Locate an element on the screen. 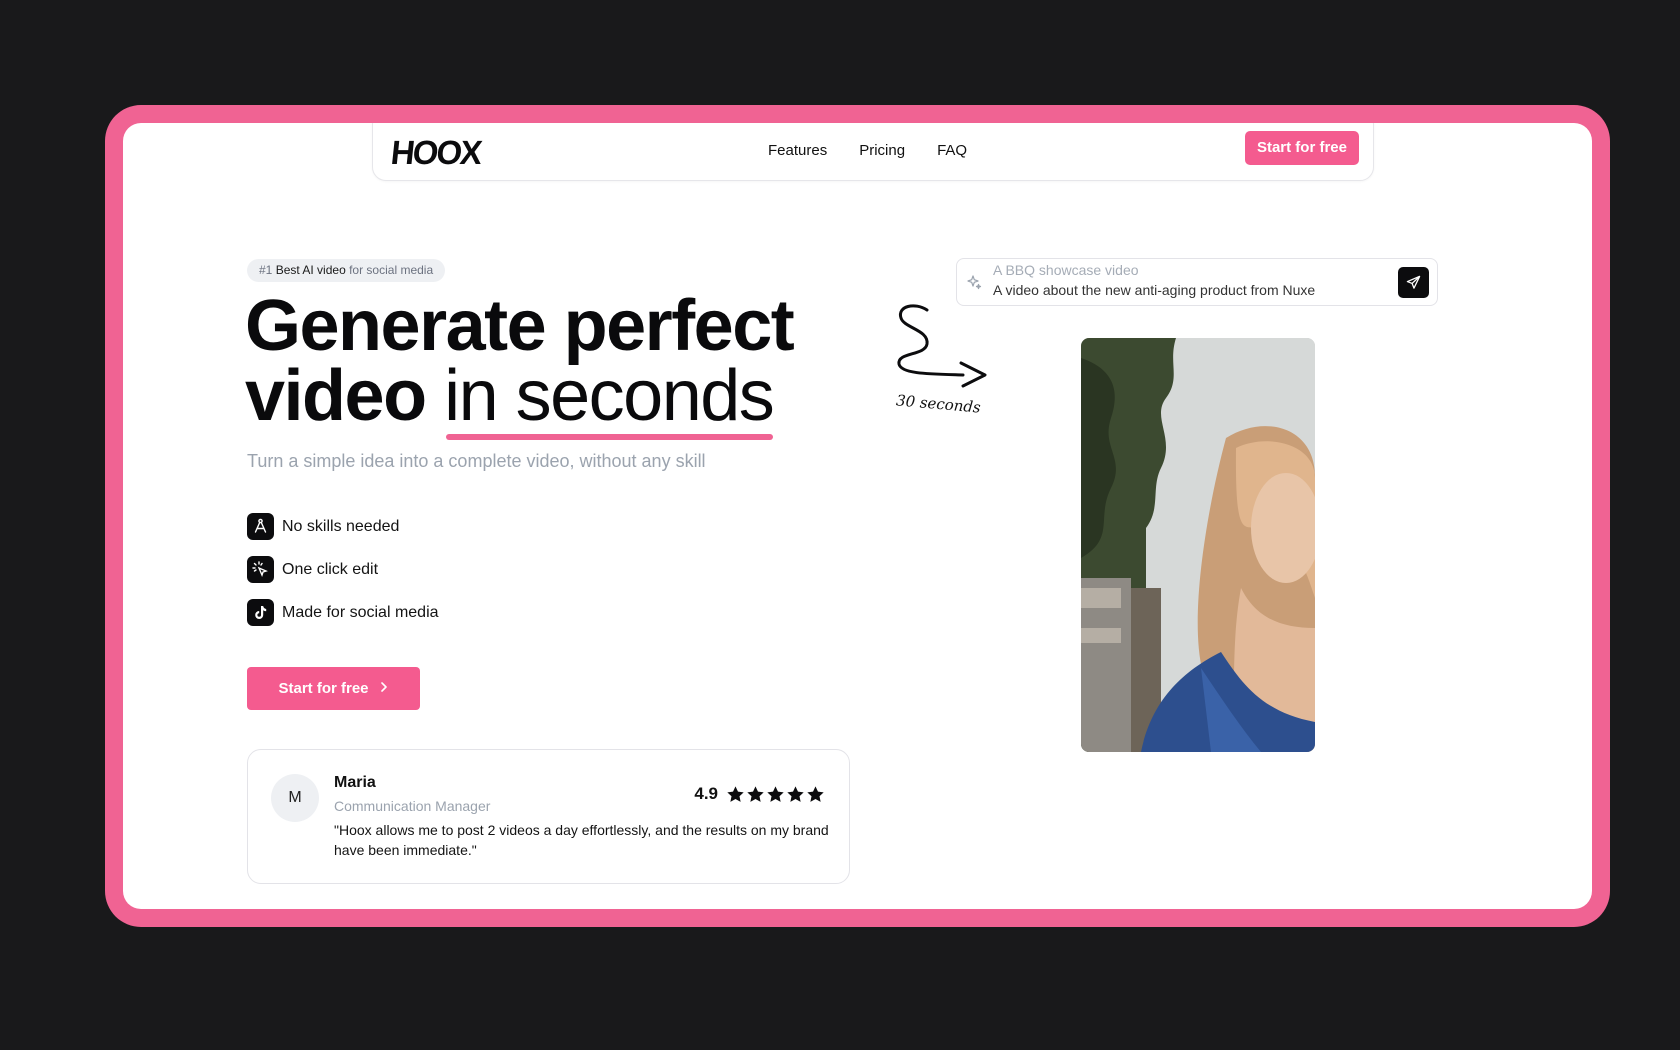 This screenshot has width=1680, height=1050. testimonial-role: Communication Manager is located at coordinates (412, 806).